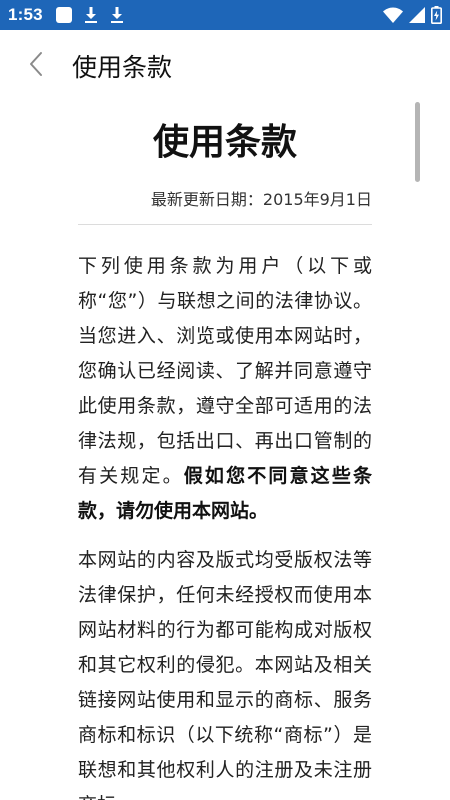 Image resolution: width=450 pixels, height=800 pixels. I want to click on signal-icon, so click(417, 15).